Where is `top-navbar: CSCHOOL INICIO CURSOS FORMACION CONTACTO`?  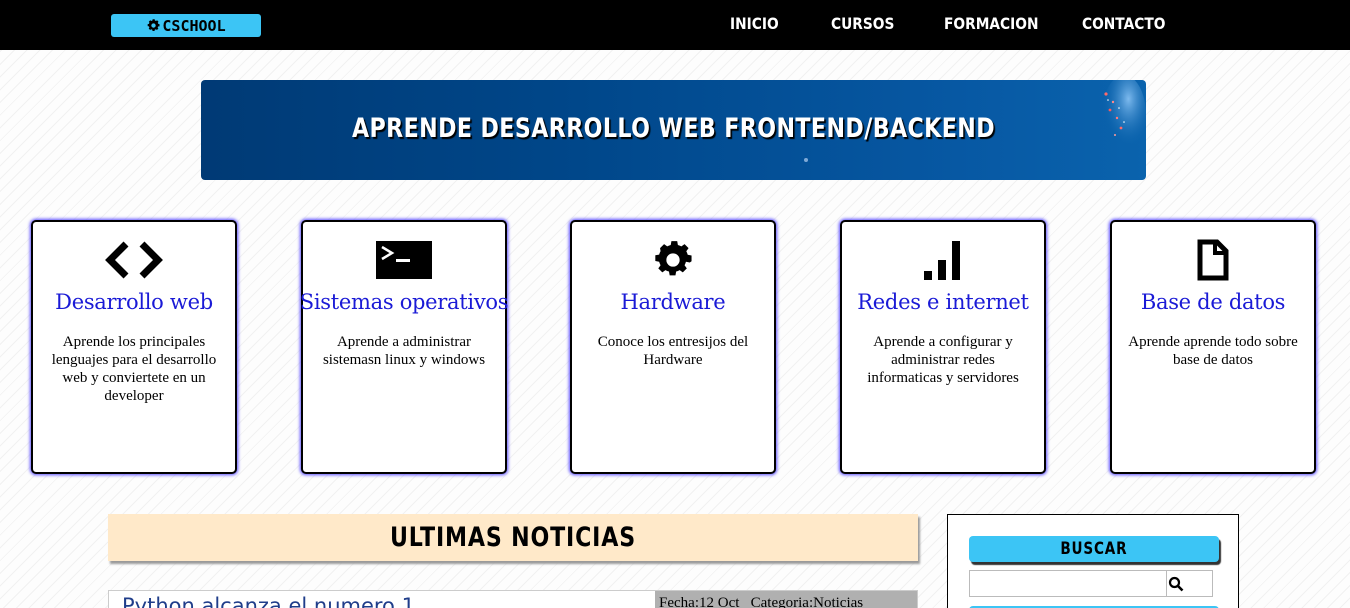
top-navbar: CSCHOOL INICIO CURSOS FORMACION CONTACTO is located at coordinates (675, 25).